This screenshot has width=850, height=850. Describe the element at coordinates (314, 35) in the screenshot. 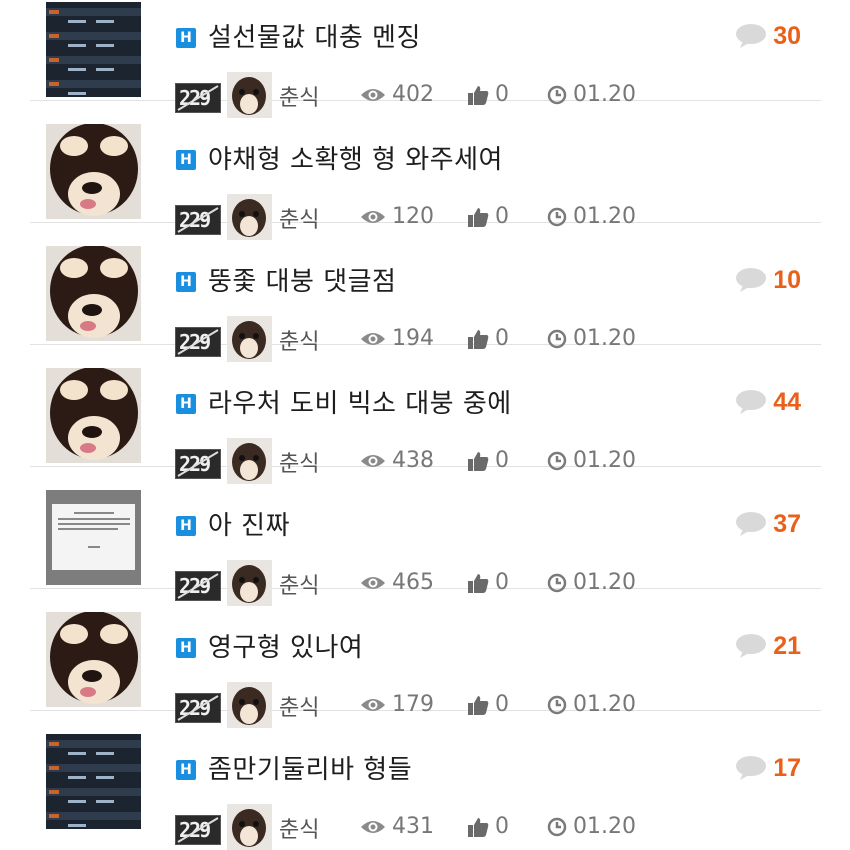

I see `post-title: 설선물값 대충 멘징` at that location.